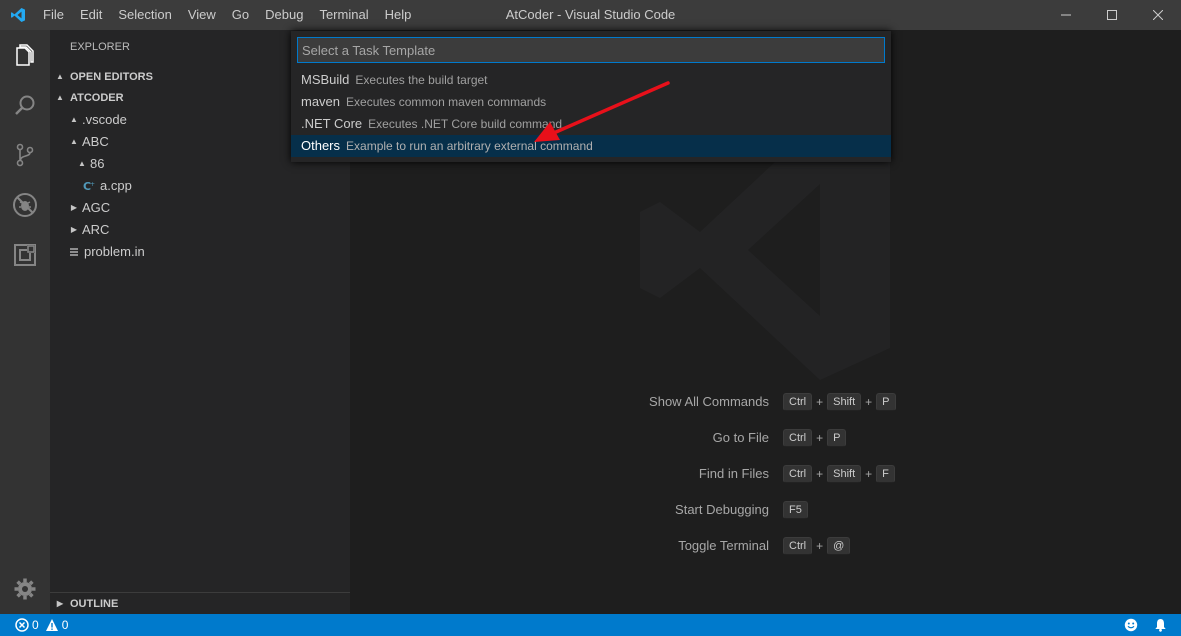 The image size is (1181, 636). I want to click on vscode-logo-icon, so click(17, 15).